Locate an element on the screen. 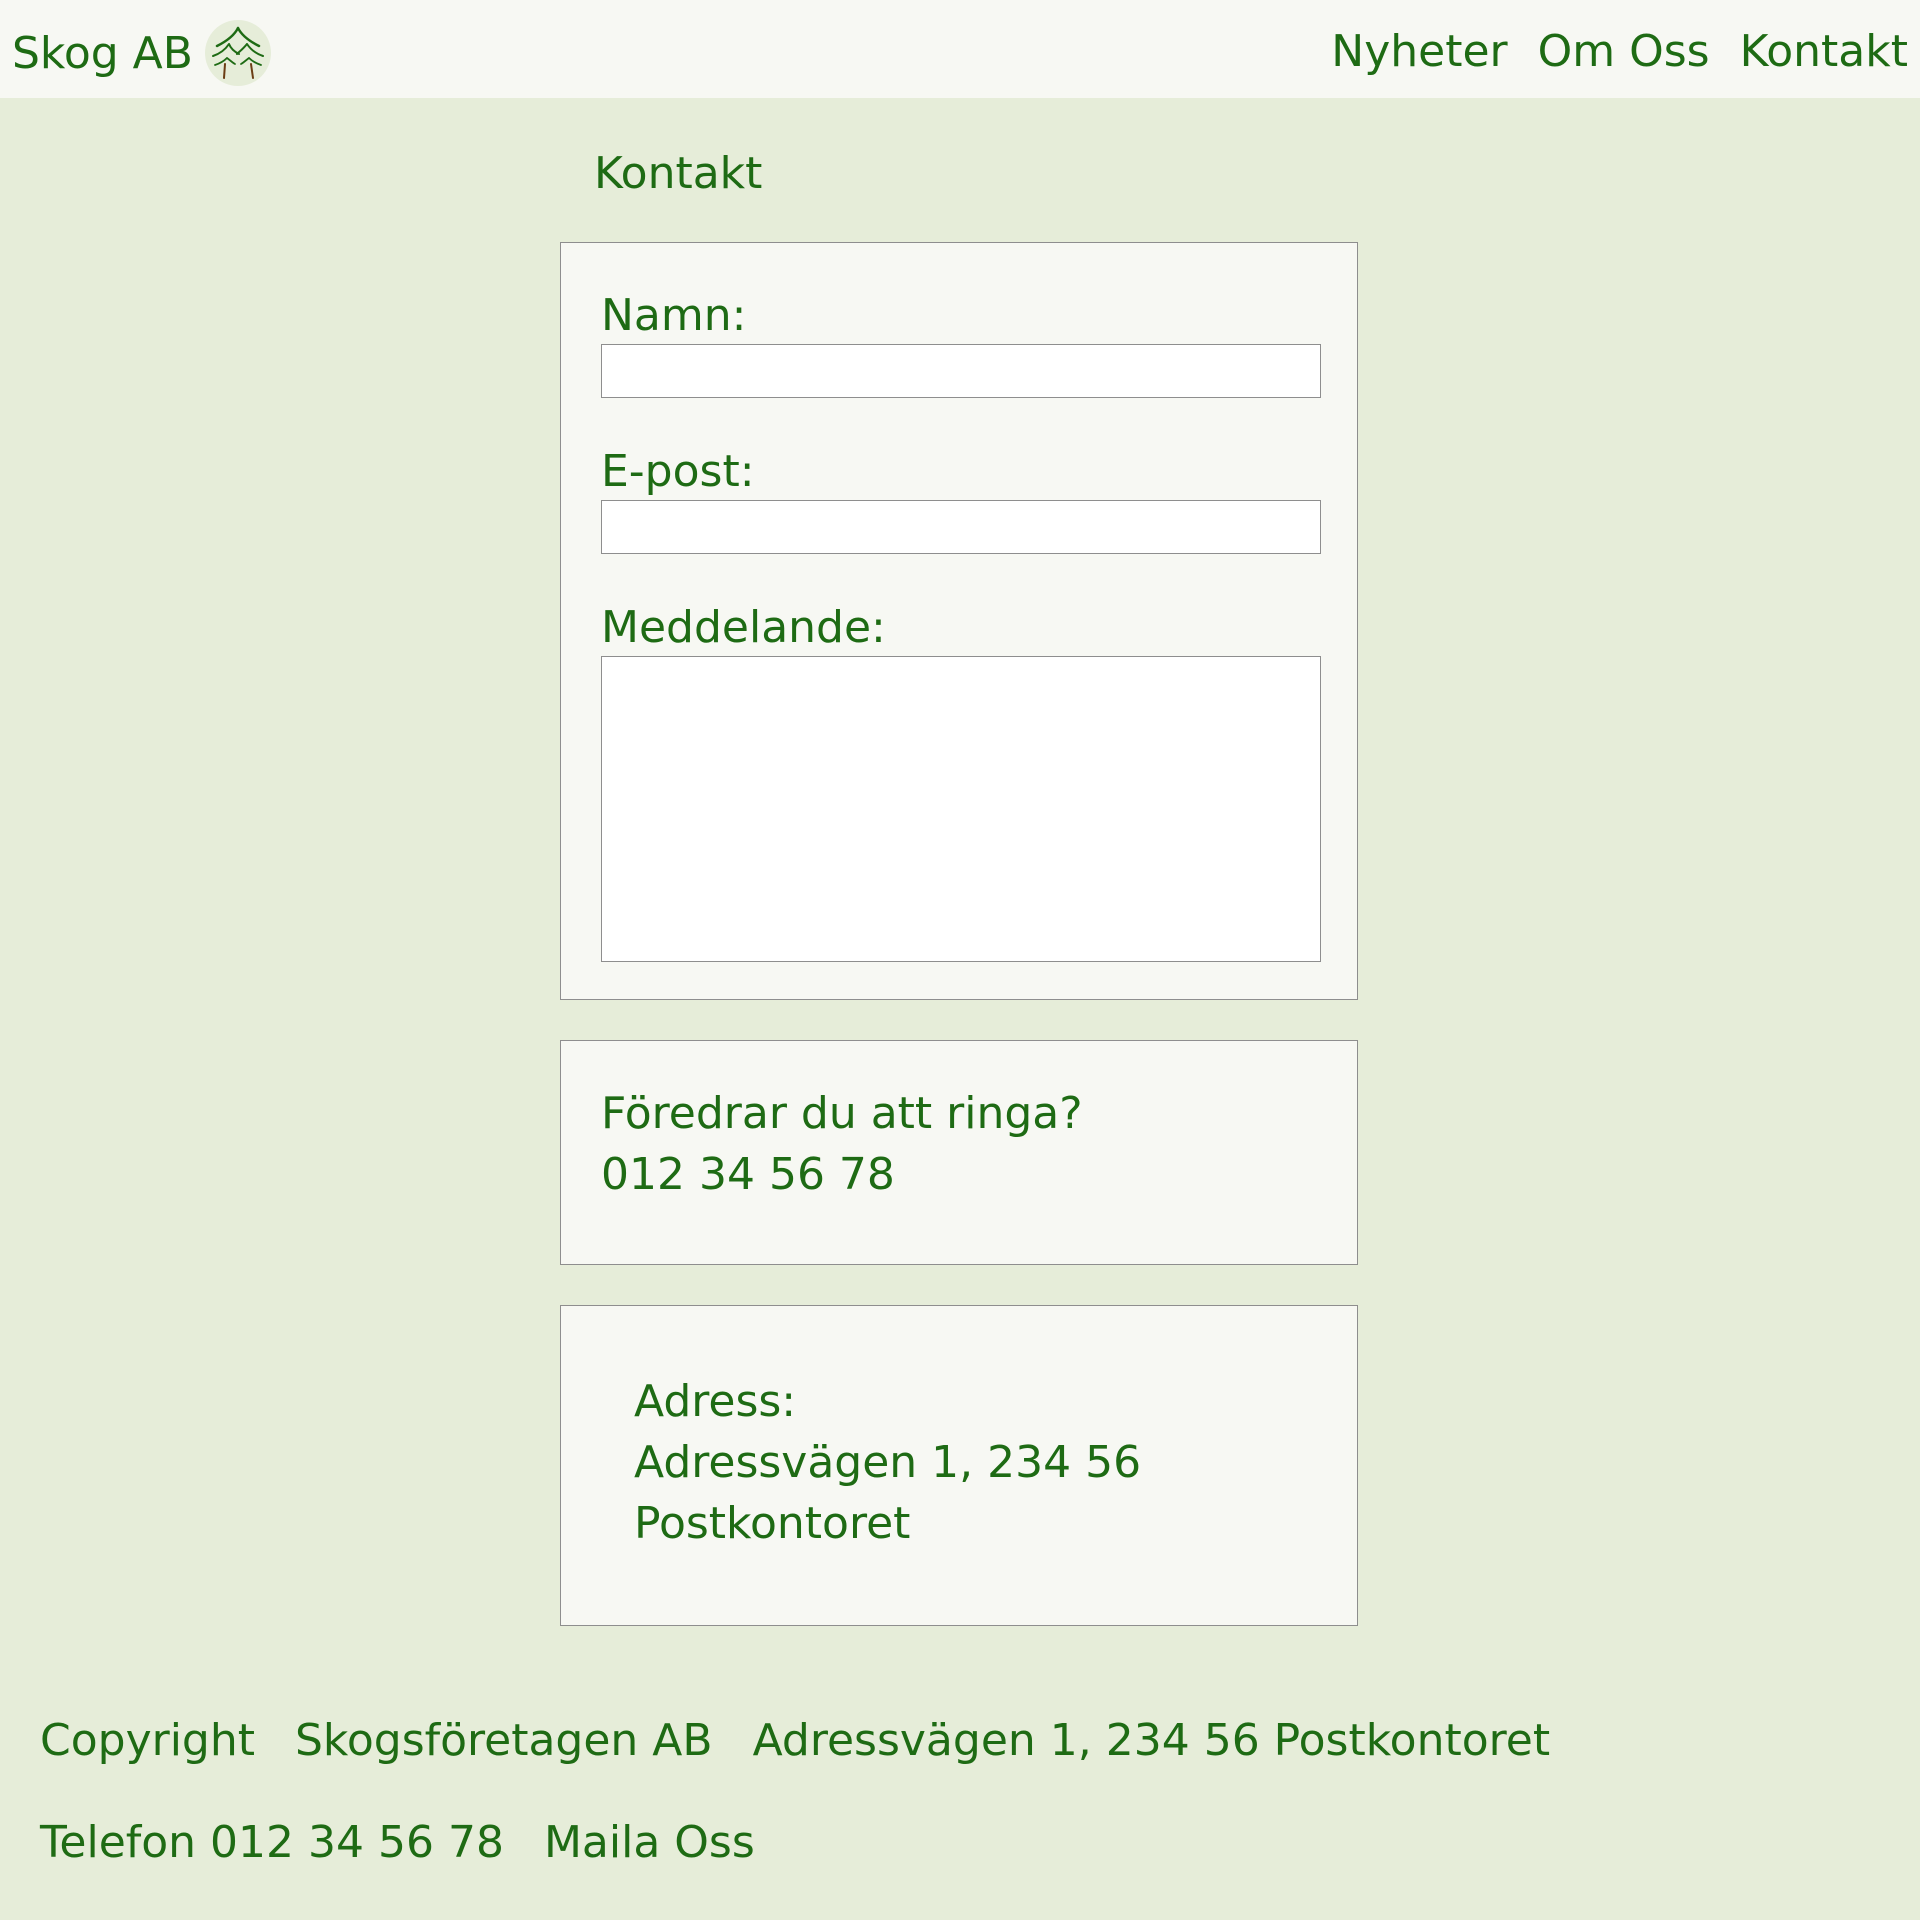  footer-copyright: Copyright is located at coordinates (147, 1740).